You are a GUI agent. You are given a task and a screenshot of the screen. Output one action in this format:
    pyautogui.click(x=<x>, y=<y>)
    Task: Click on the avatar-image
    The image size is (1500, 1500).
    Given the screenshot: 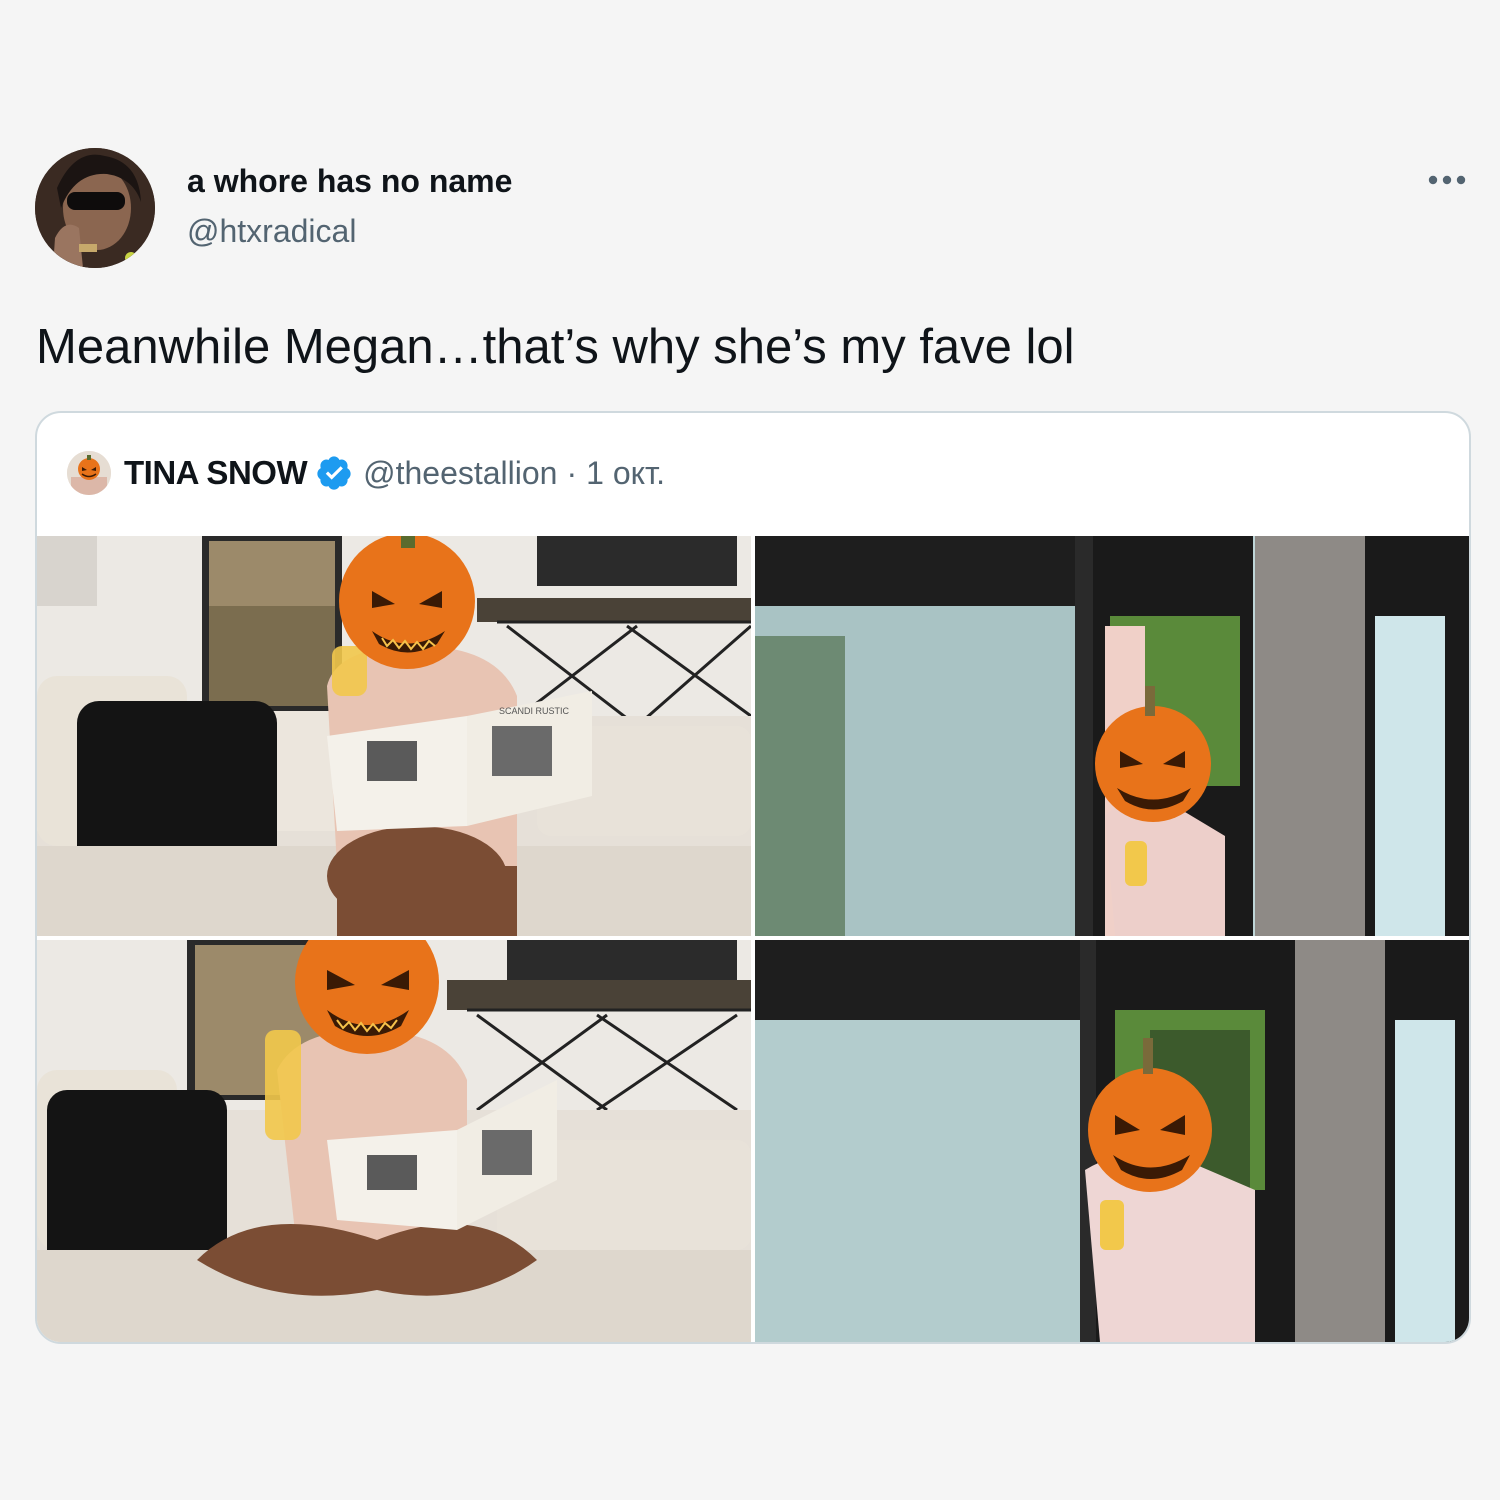 What is the action you would take?
    pyautogui.click(x=95, y=208)
    